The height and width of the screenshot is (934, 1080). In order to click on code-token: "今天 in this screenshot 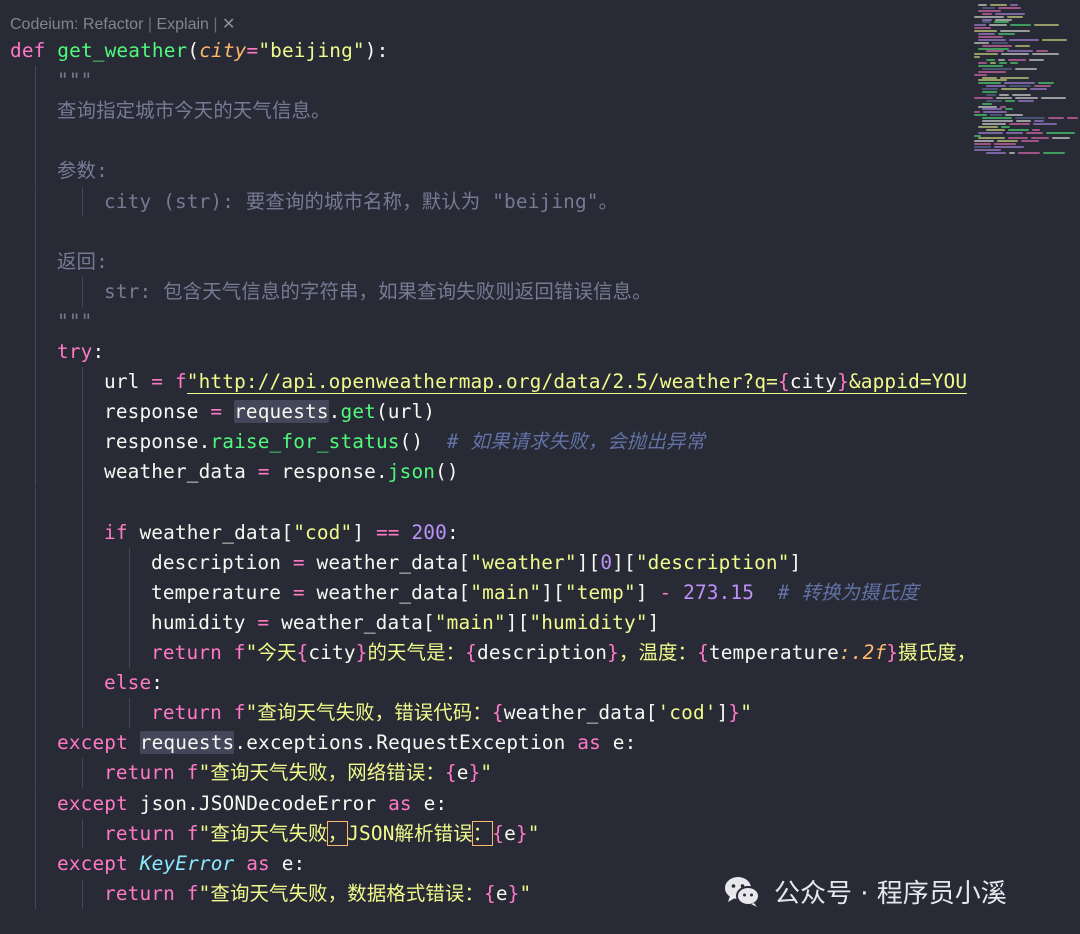, I will do `click(271, 652)`.